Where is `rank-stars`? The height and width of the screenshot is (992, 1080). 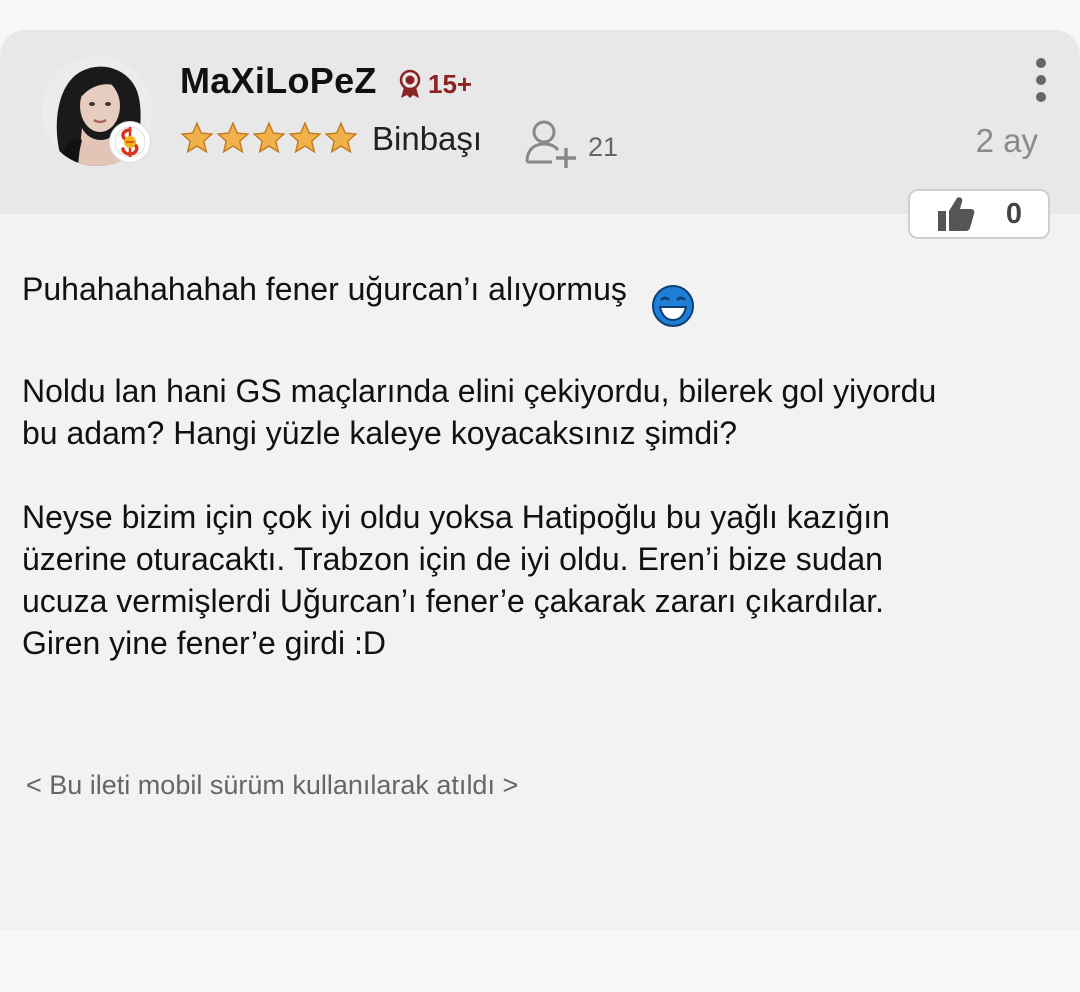
rank-stars is located at coordinates (269, 138).